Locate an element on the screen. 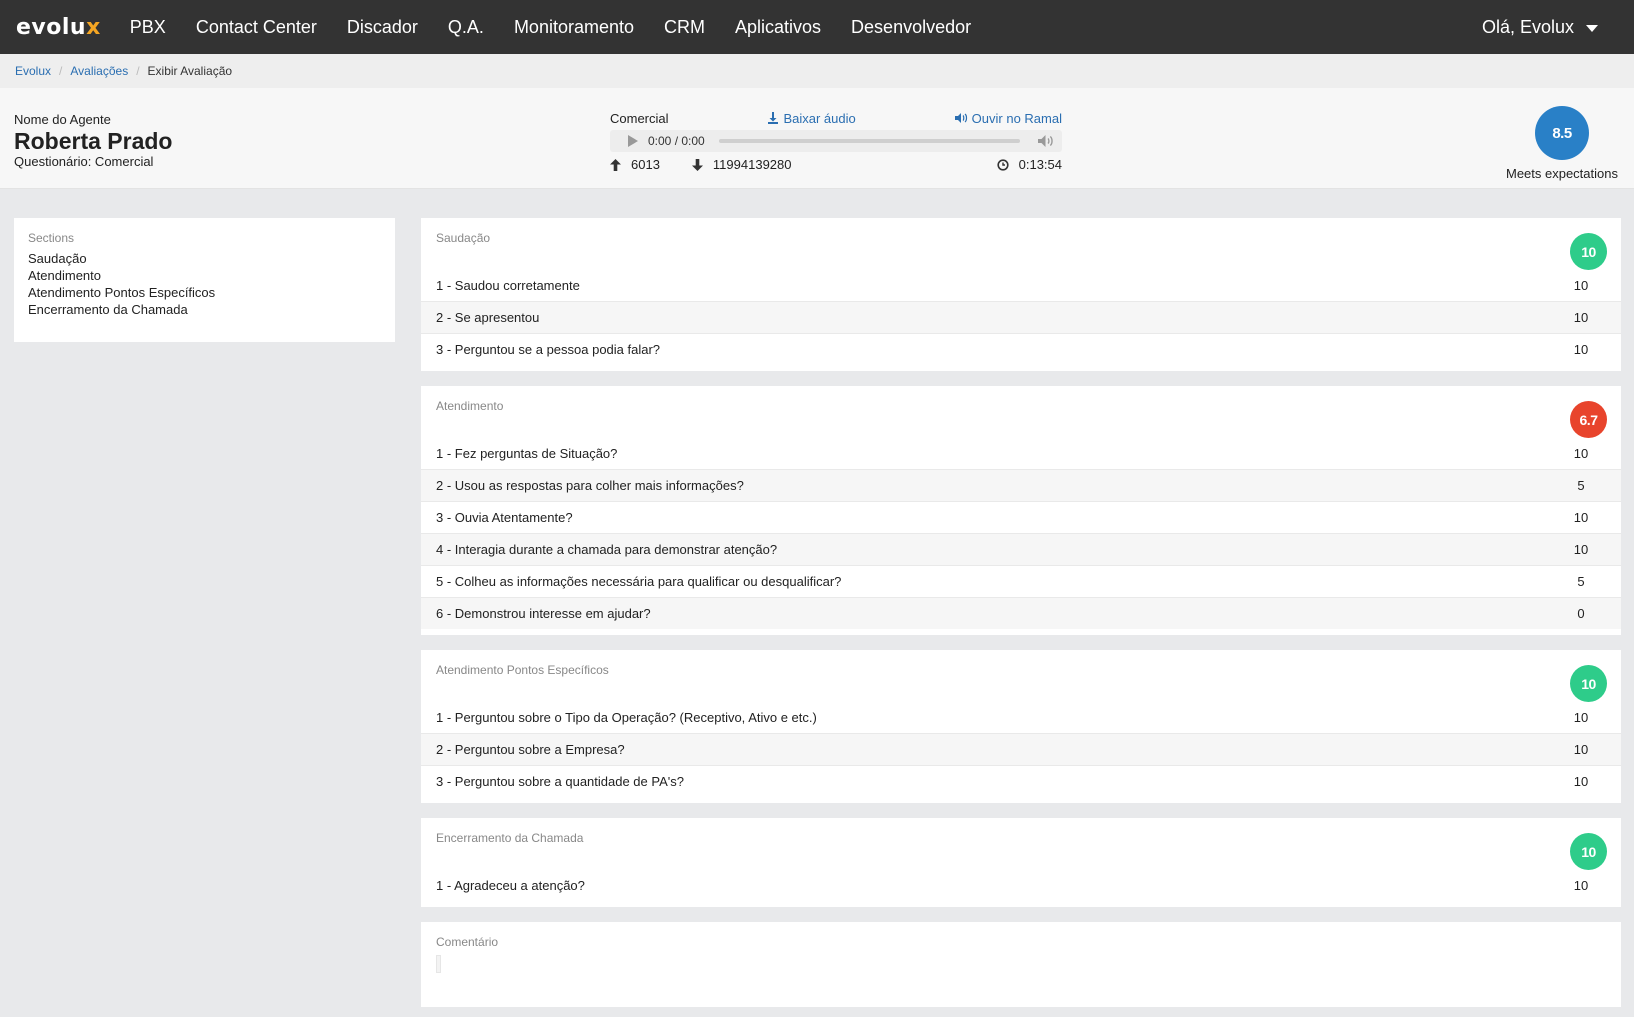 The width and height of the screenshot is (1634, 1017). questionnaire-name: Questionário: Comercial is located at coordinates (84, 161).